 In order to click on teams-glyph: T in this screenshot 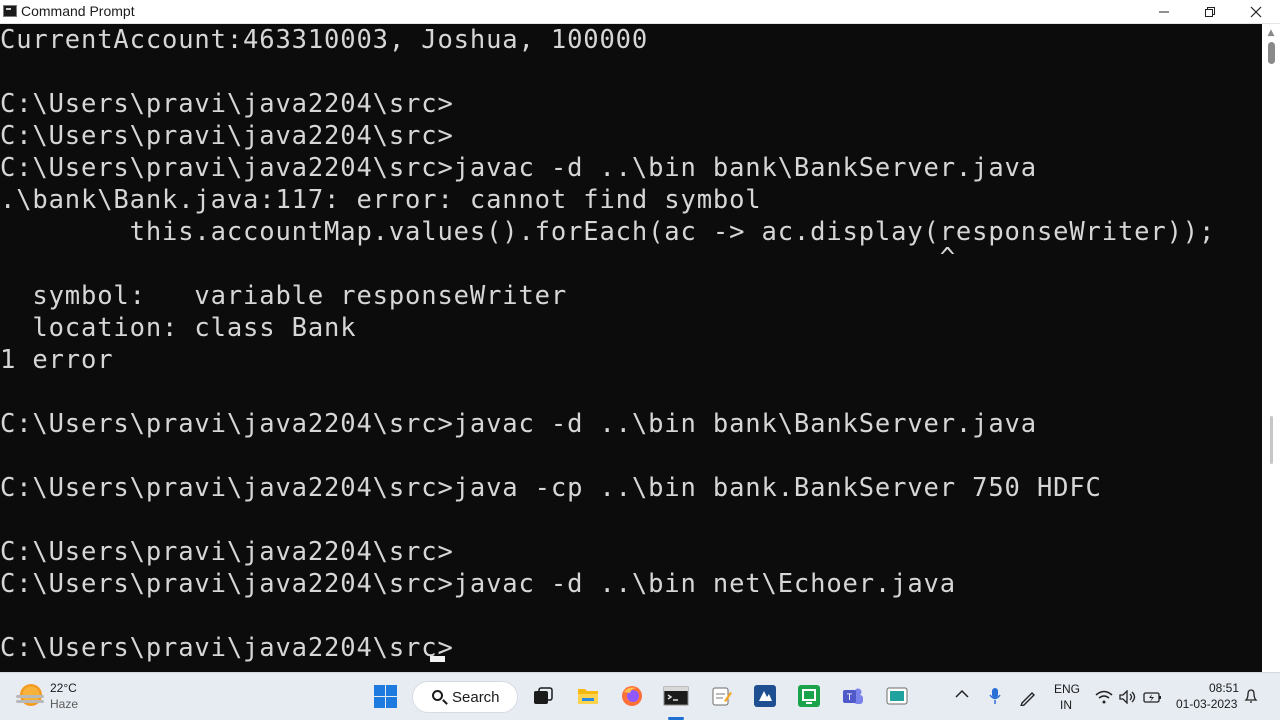, I will do `click(853, 696)`.